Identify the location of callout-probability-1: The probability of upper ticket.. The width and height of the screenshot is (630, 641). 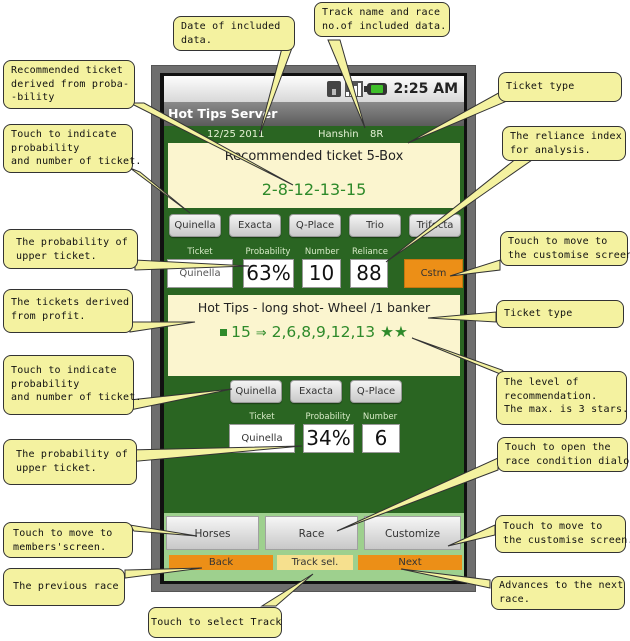
(70, 249).